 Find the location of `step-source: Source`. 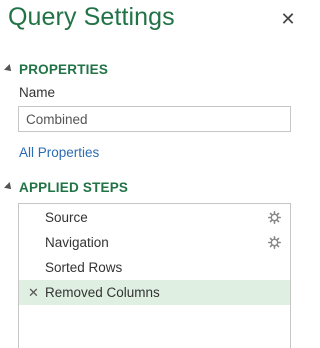

step-source: Source is located at coordinates (154, 217).